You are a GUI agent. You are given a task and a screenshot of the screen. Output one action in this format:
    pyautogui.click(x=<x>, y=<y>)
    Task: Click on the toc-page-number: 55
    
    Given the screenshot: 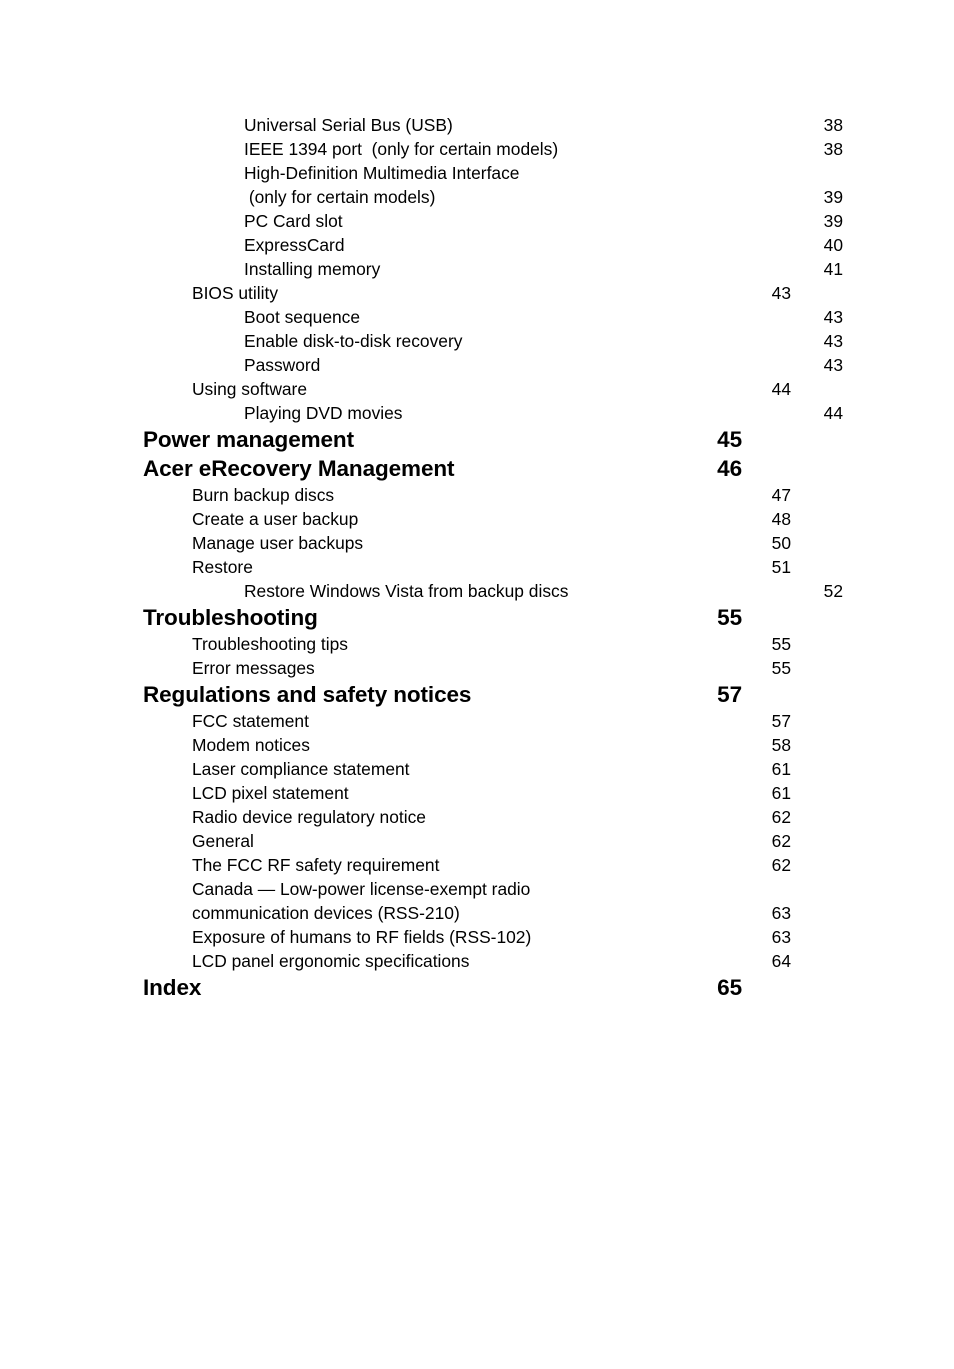 What is the action you would take?
    pyautogui.click(x=781, y=644)
    